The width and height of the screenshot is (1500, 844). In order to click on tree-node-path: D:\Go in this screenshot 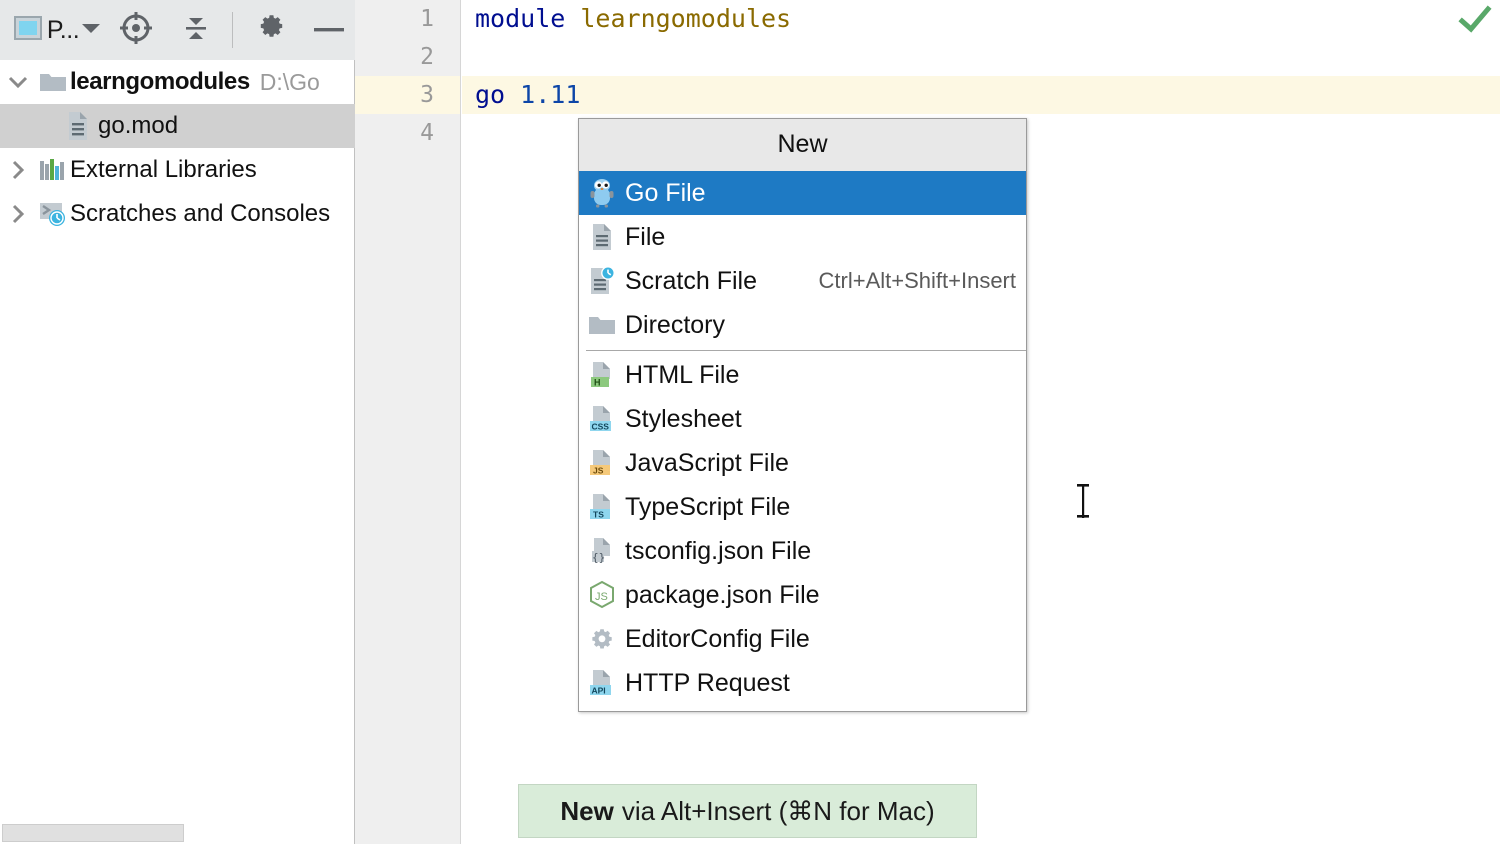, I will do `click(289, 81)`.